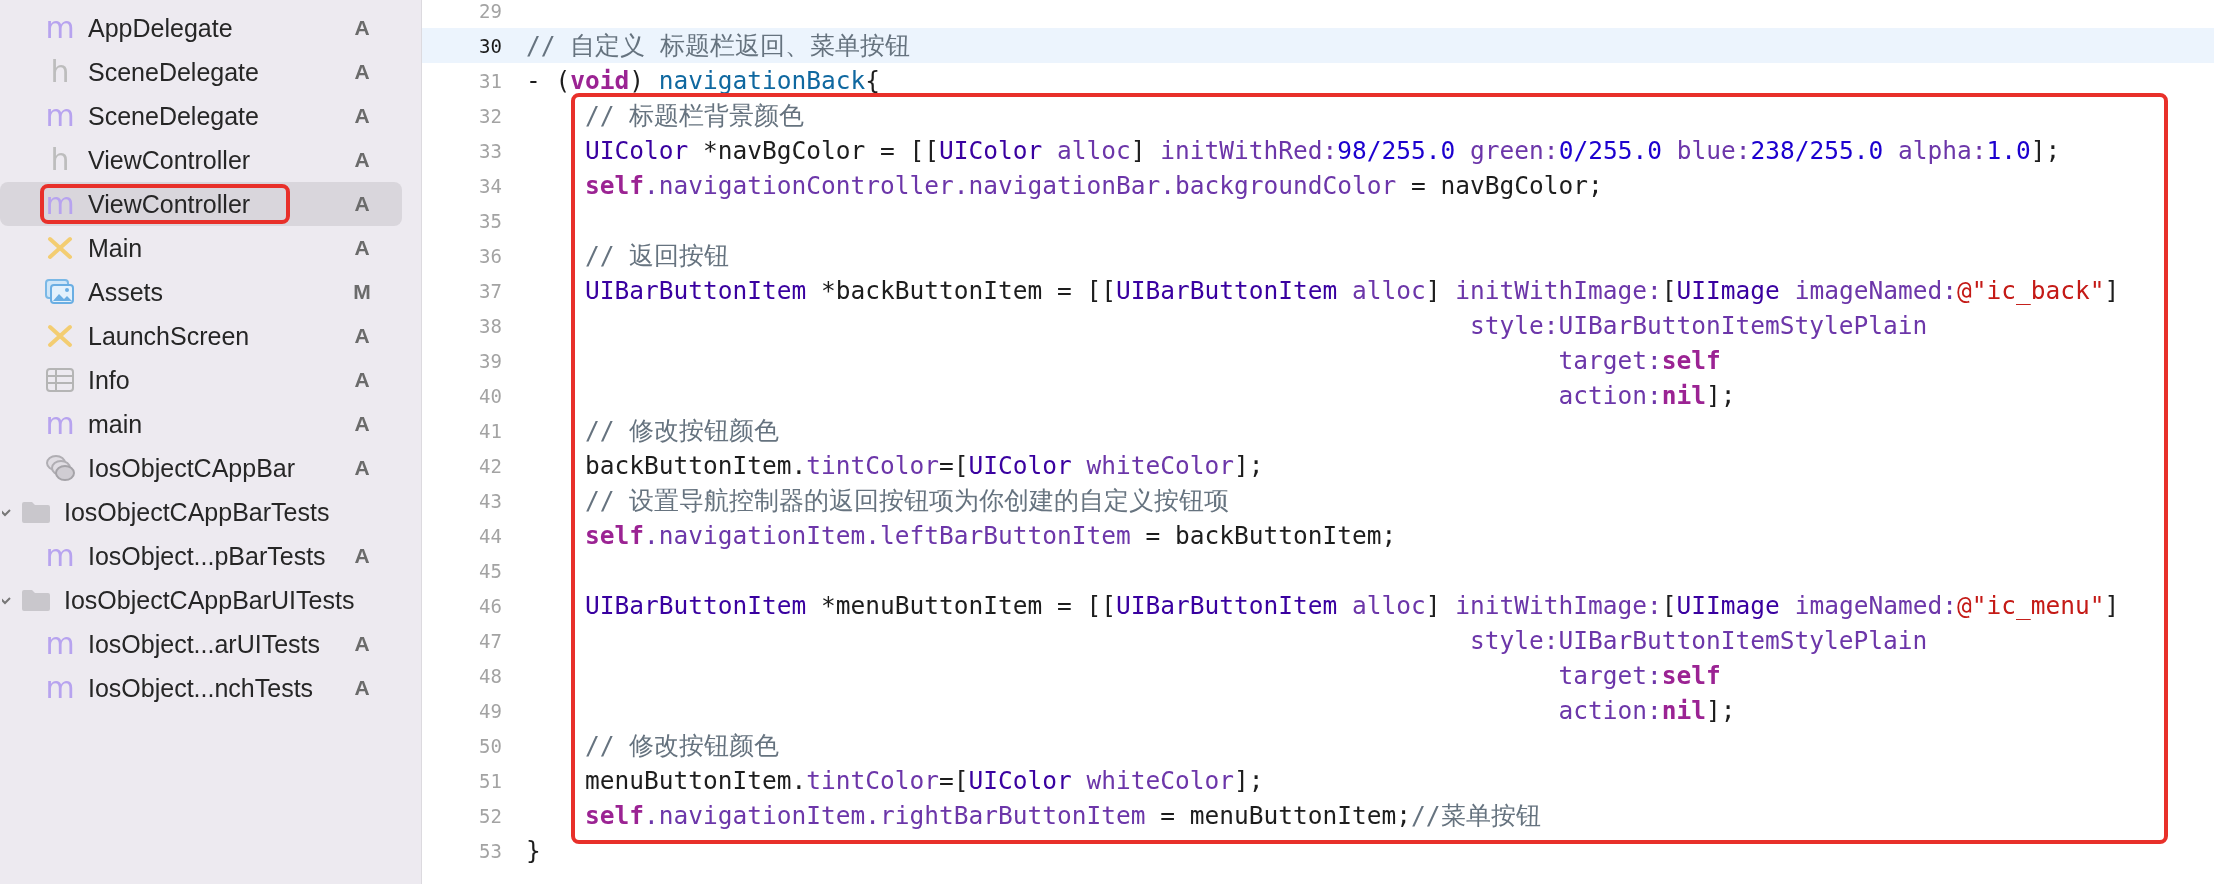  Describe the element at coordinates (490, 815) in the screenshot. I see `line-number: 52` at that location.